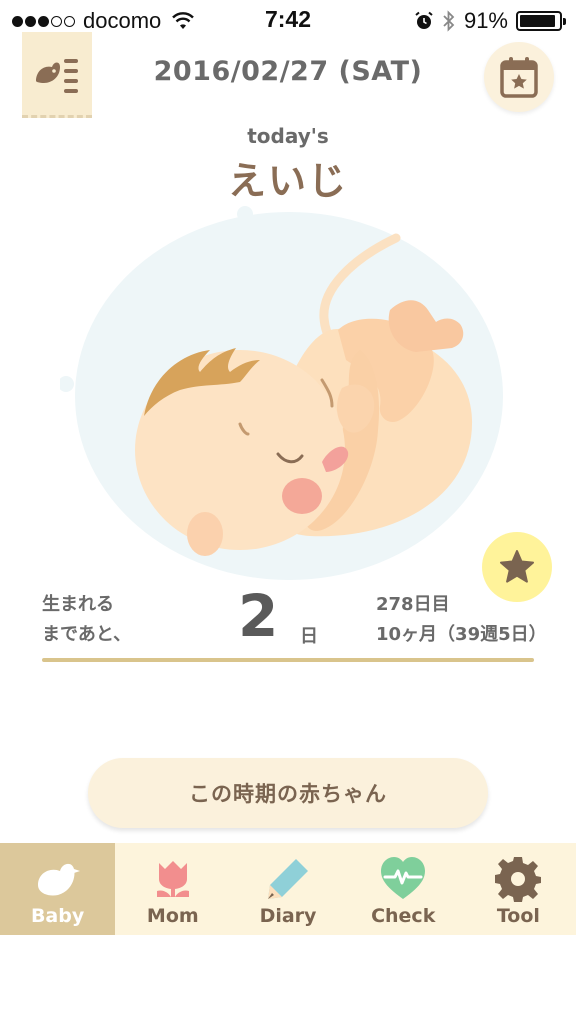  What do you see at coordinates (403, 916) in the screenshot?
I see `tab-check-label: Check` at bounding box center [403, 916].